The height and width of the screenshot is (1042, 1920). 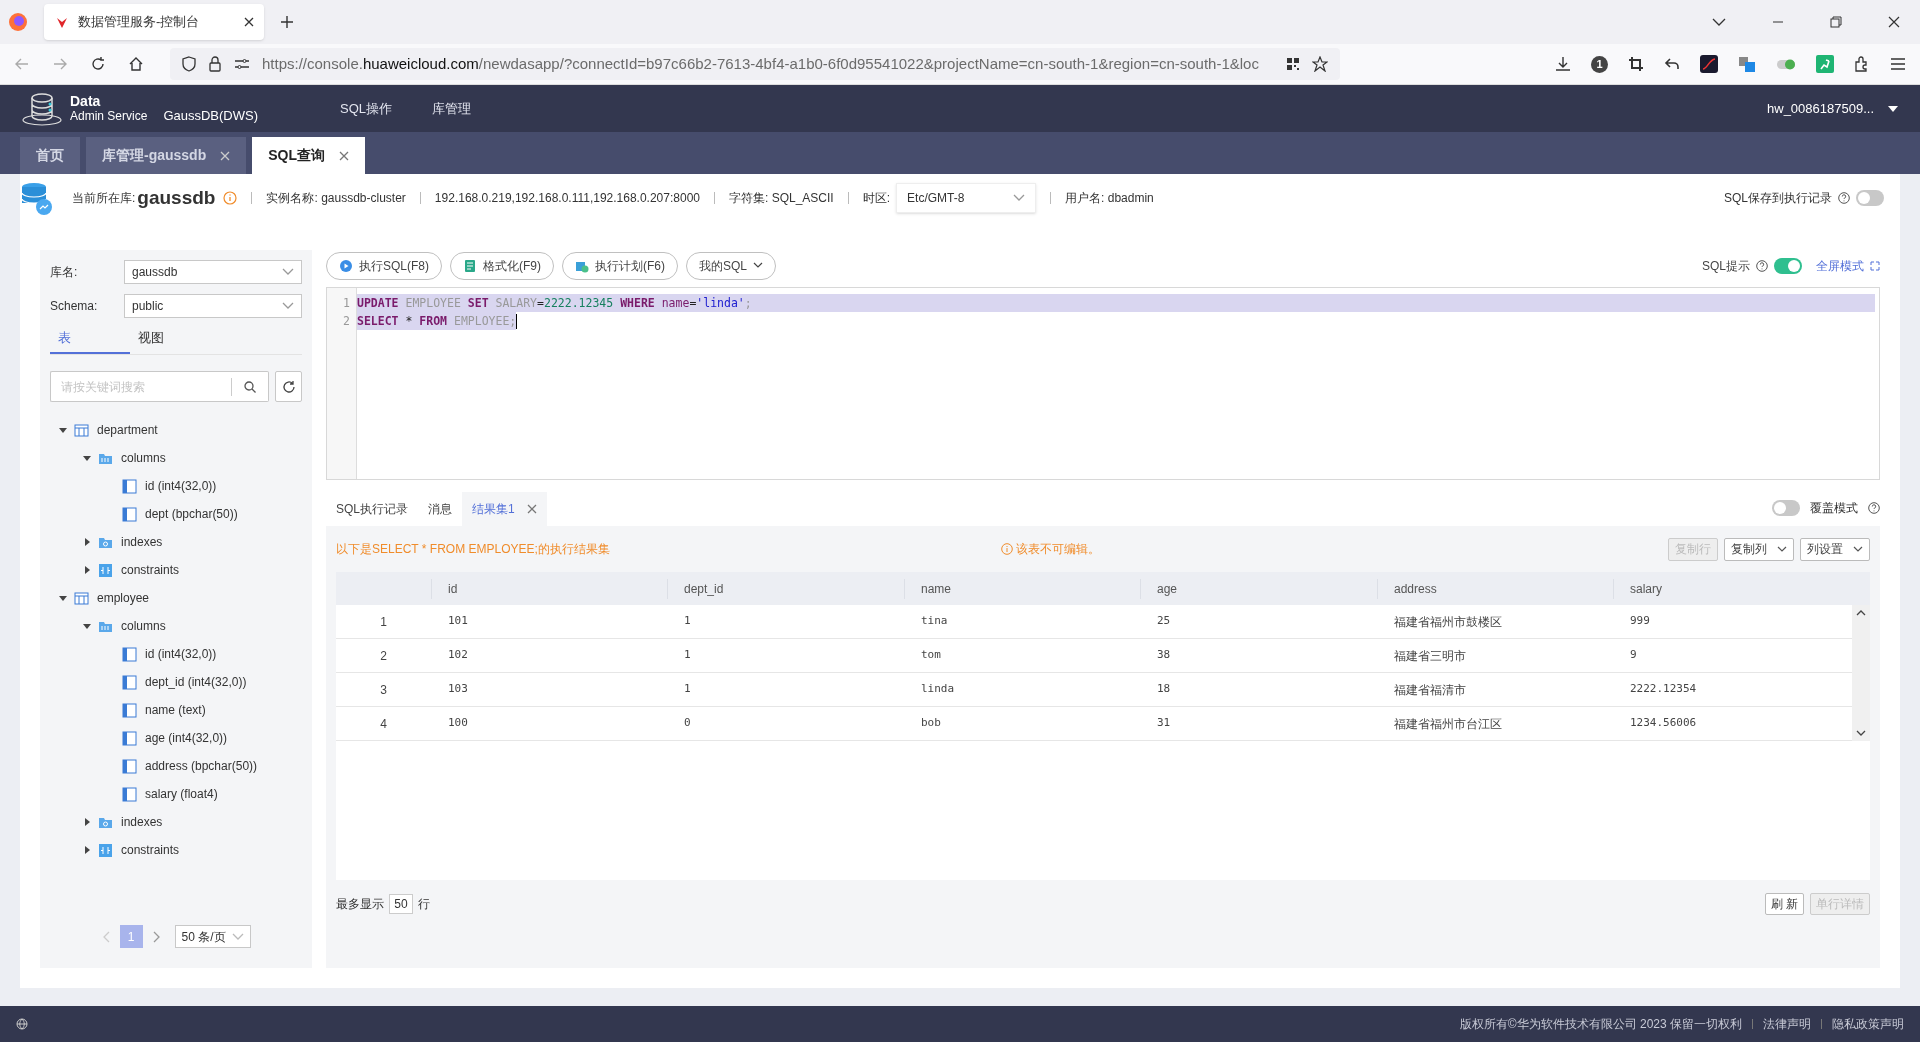 What do you see at coordinates (504, 509) in the screenshot?
I see `result-tab: 结果集1` at bounding box center [504, 509].